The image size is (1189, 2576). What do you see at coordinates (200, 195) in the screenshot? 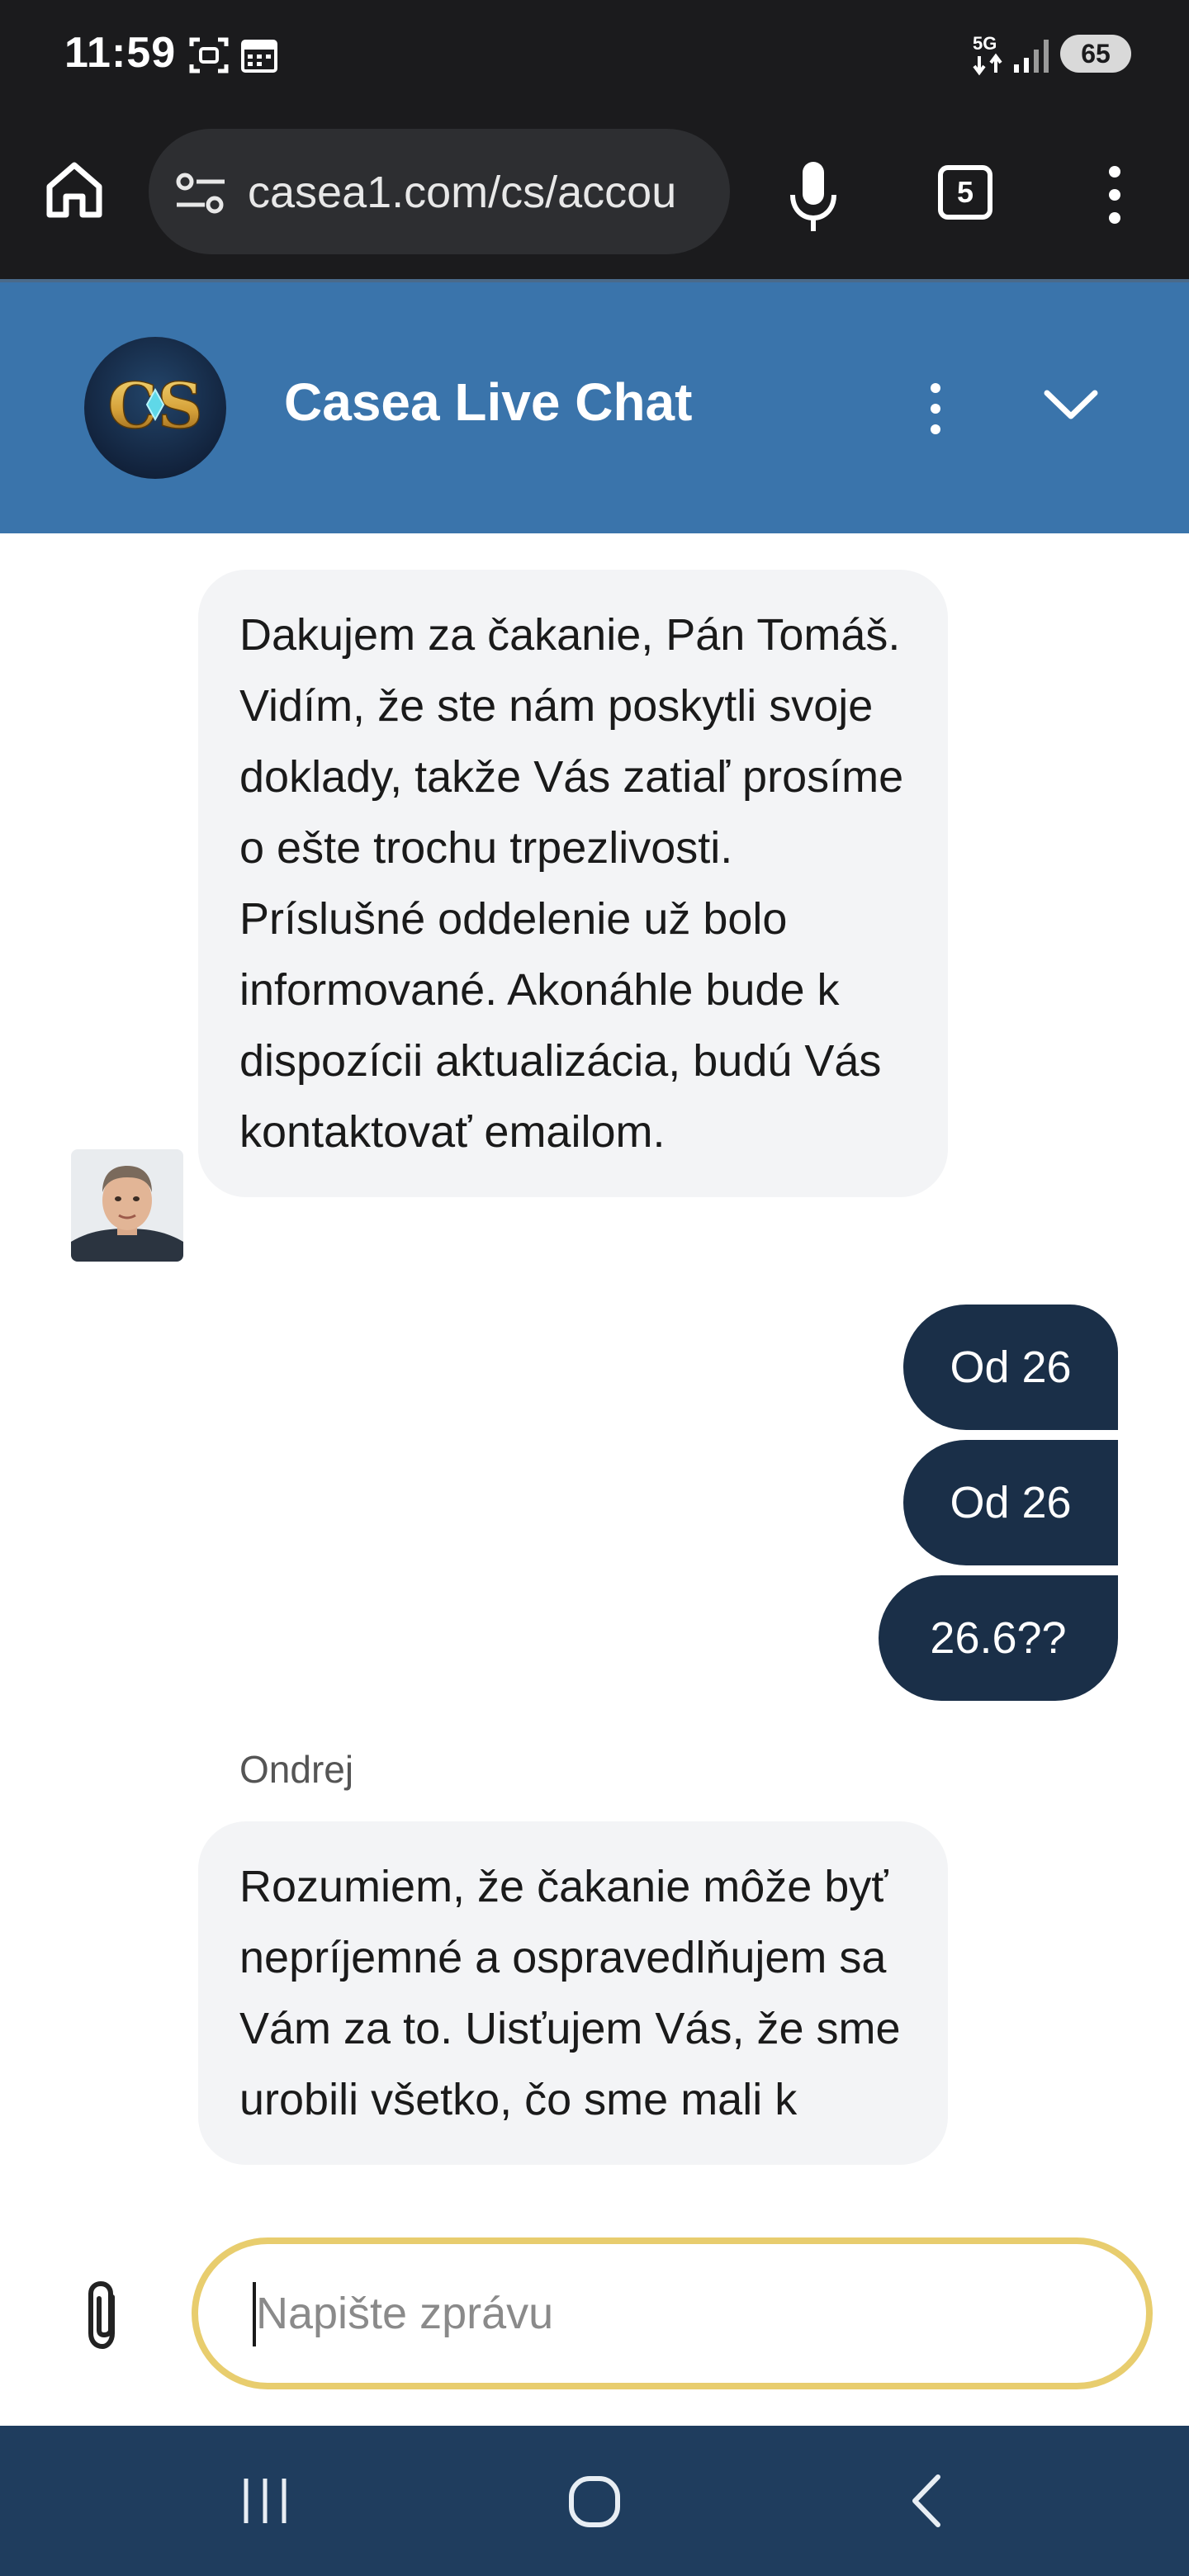
I see `site-settings-icon` at bounding box center [200, 195].